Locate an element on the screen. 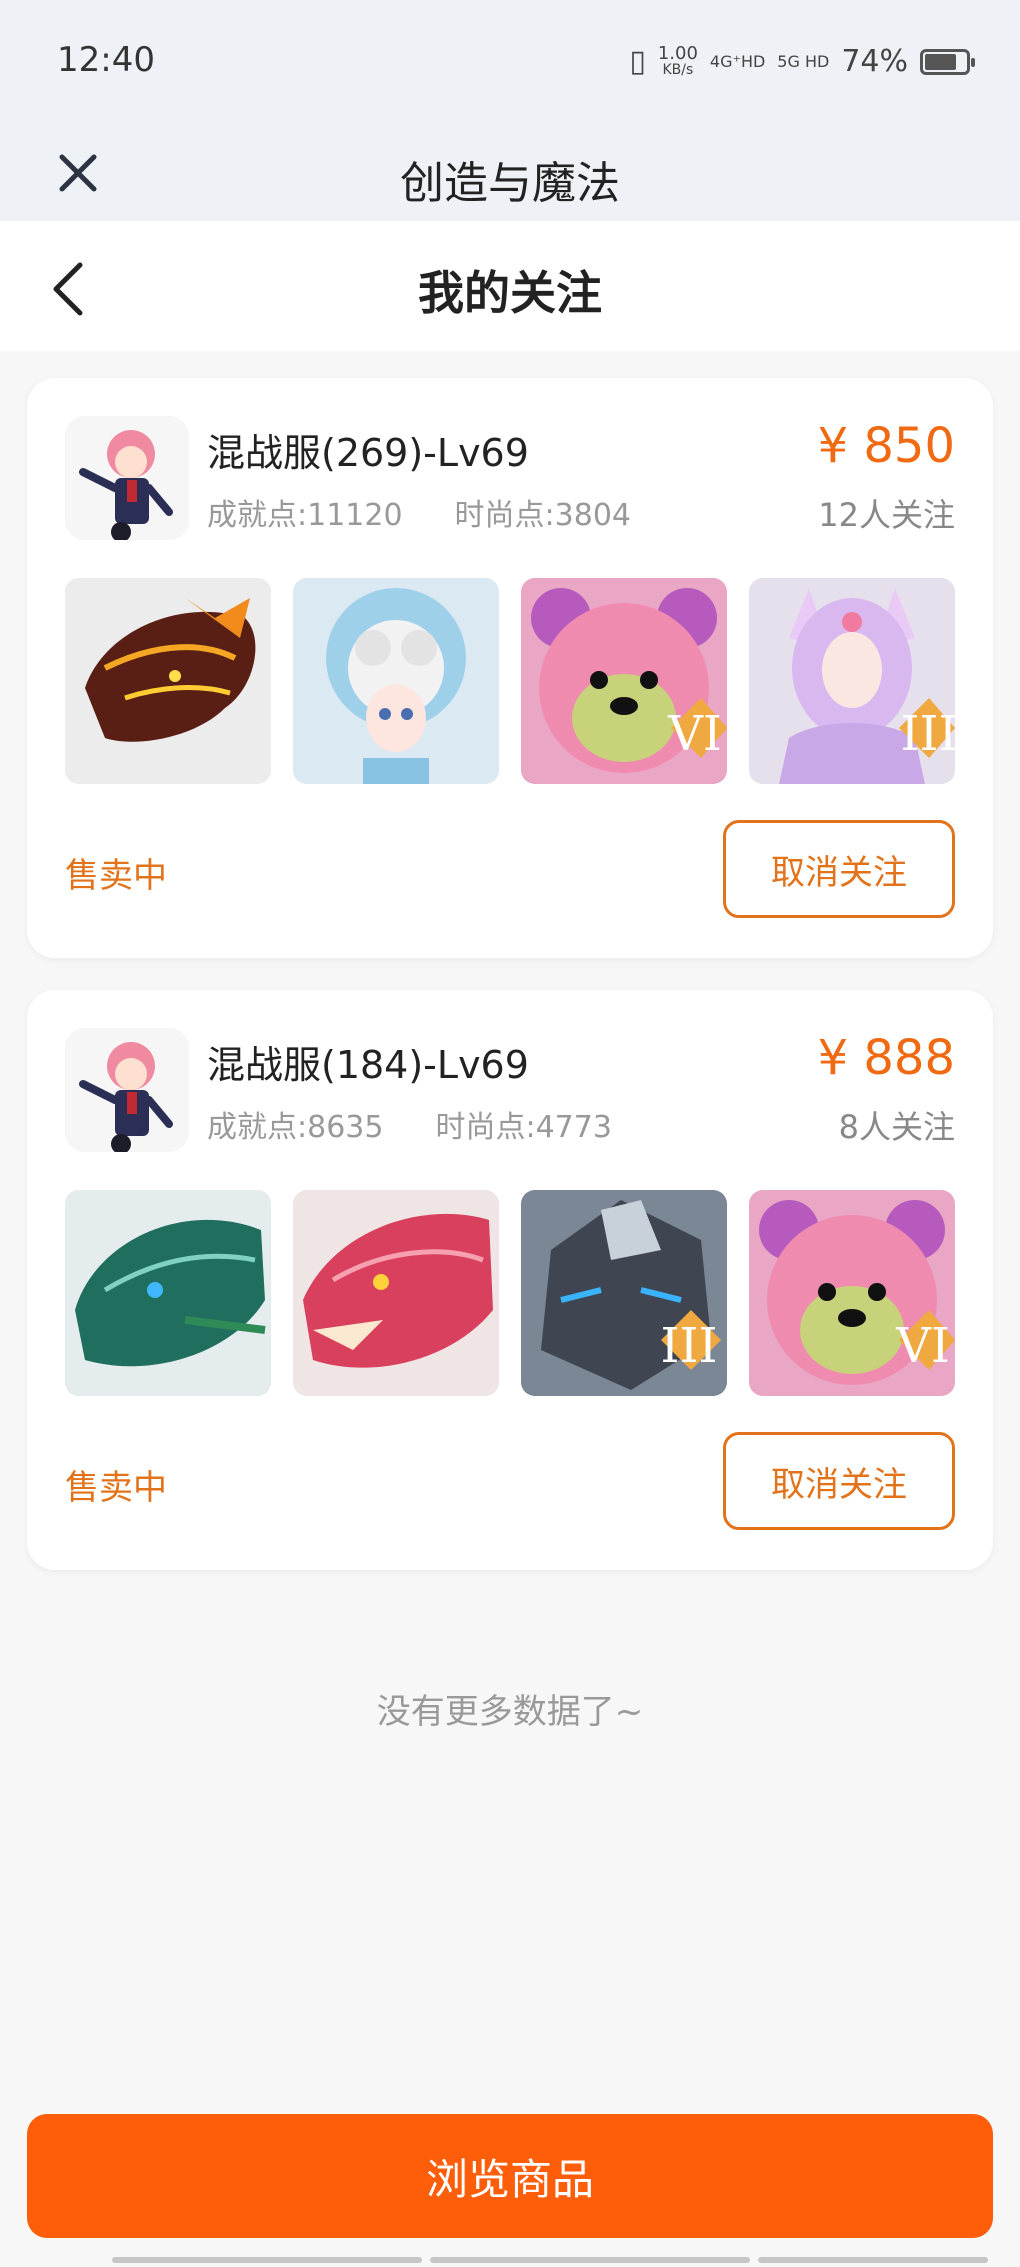 Image resolution: width=1020 pixels, height=2267 pixels. app-title: 创造与魔法 is located at coordinates (510, 183).